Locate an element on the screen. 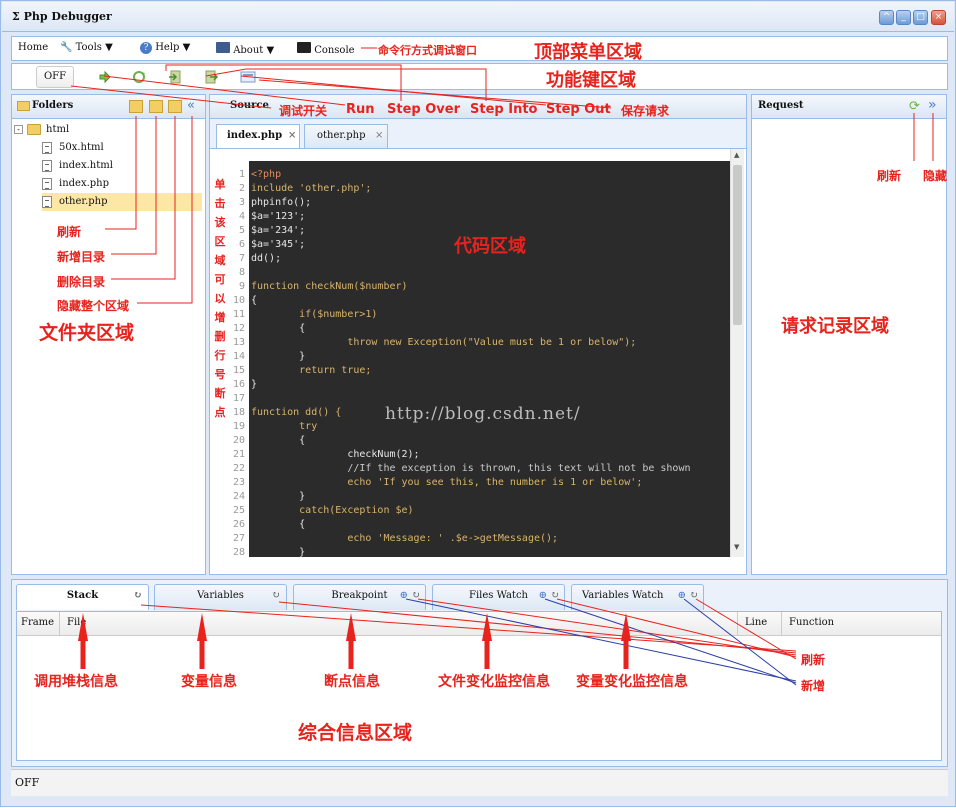  maximize-window-icon: □ is located at coordinates (920, 17).